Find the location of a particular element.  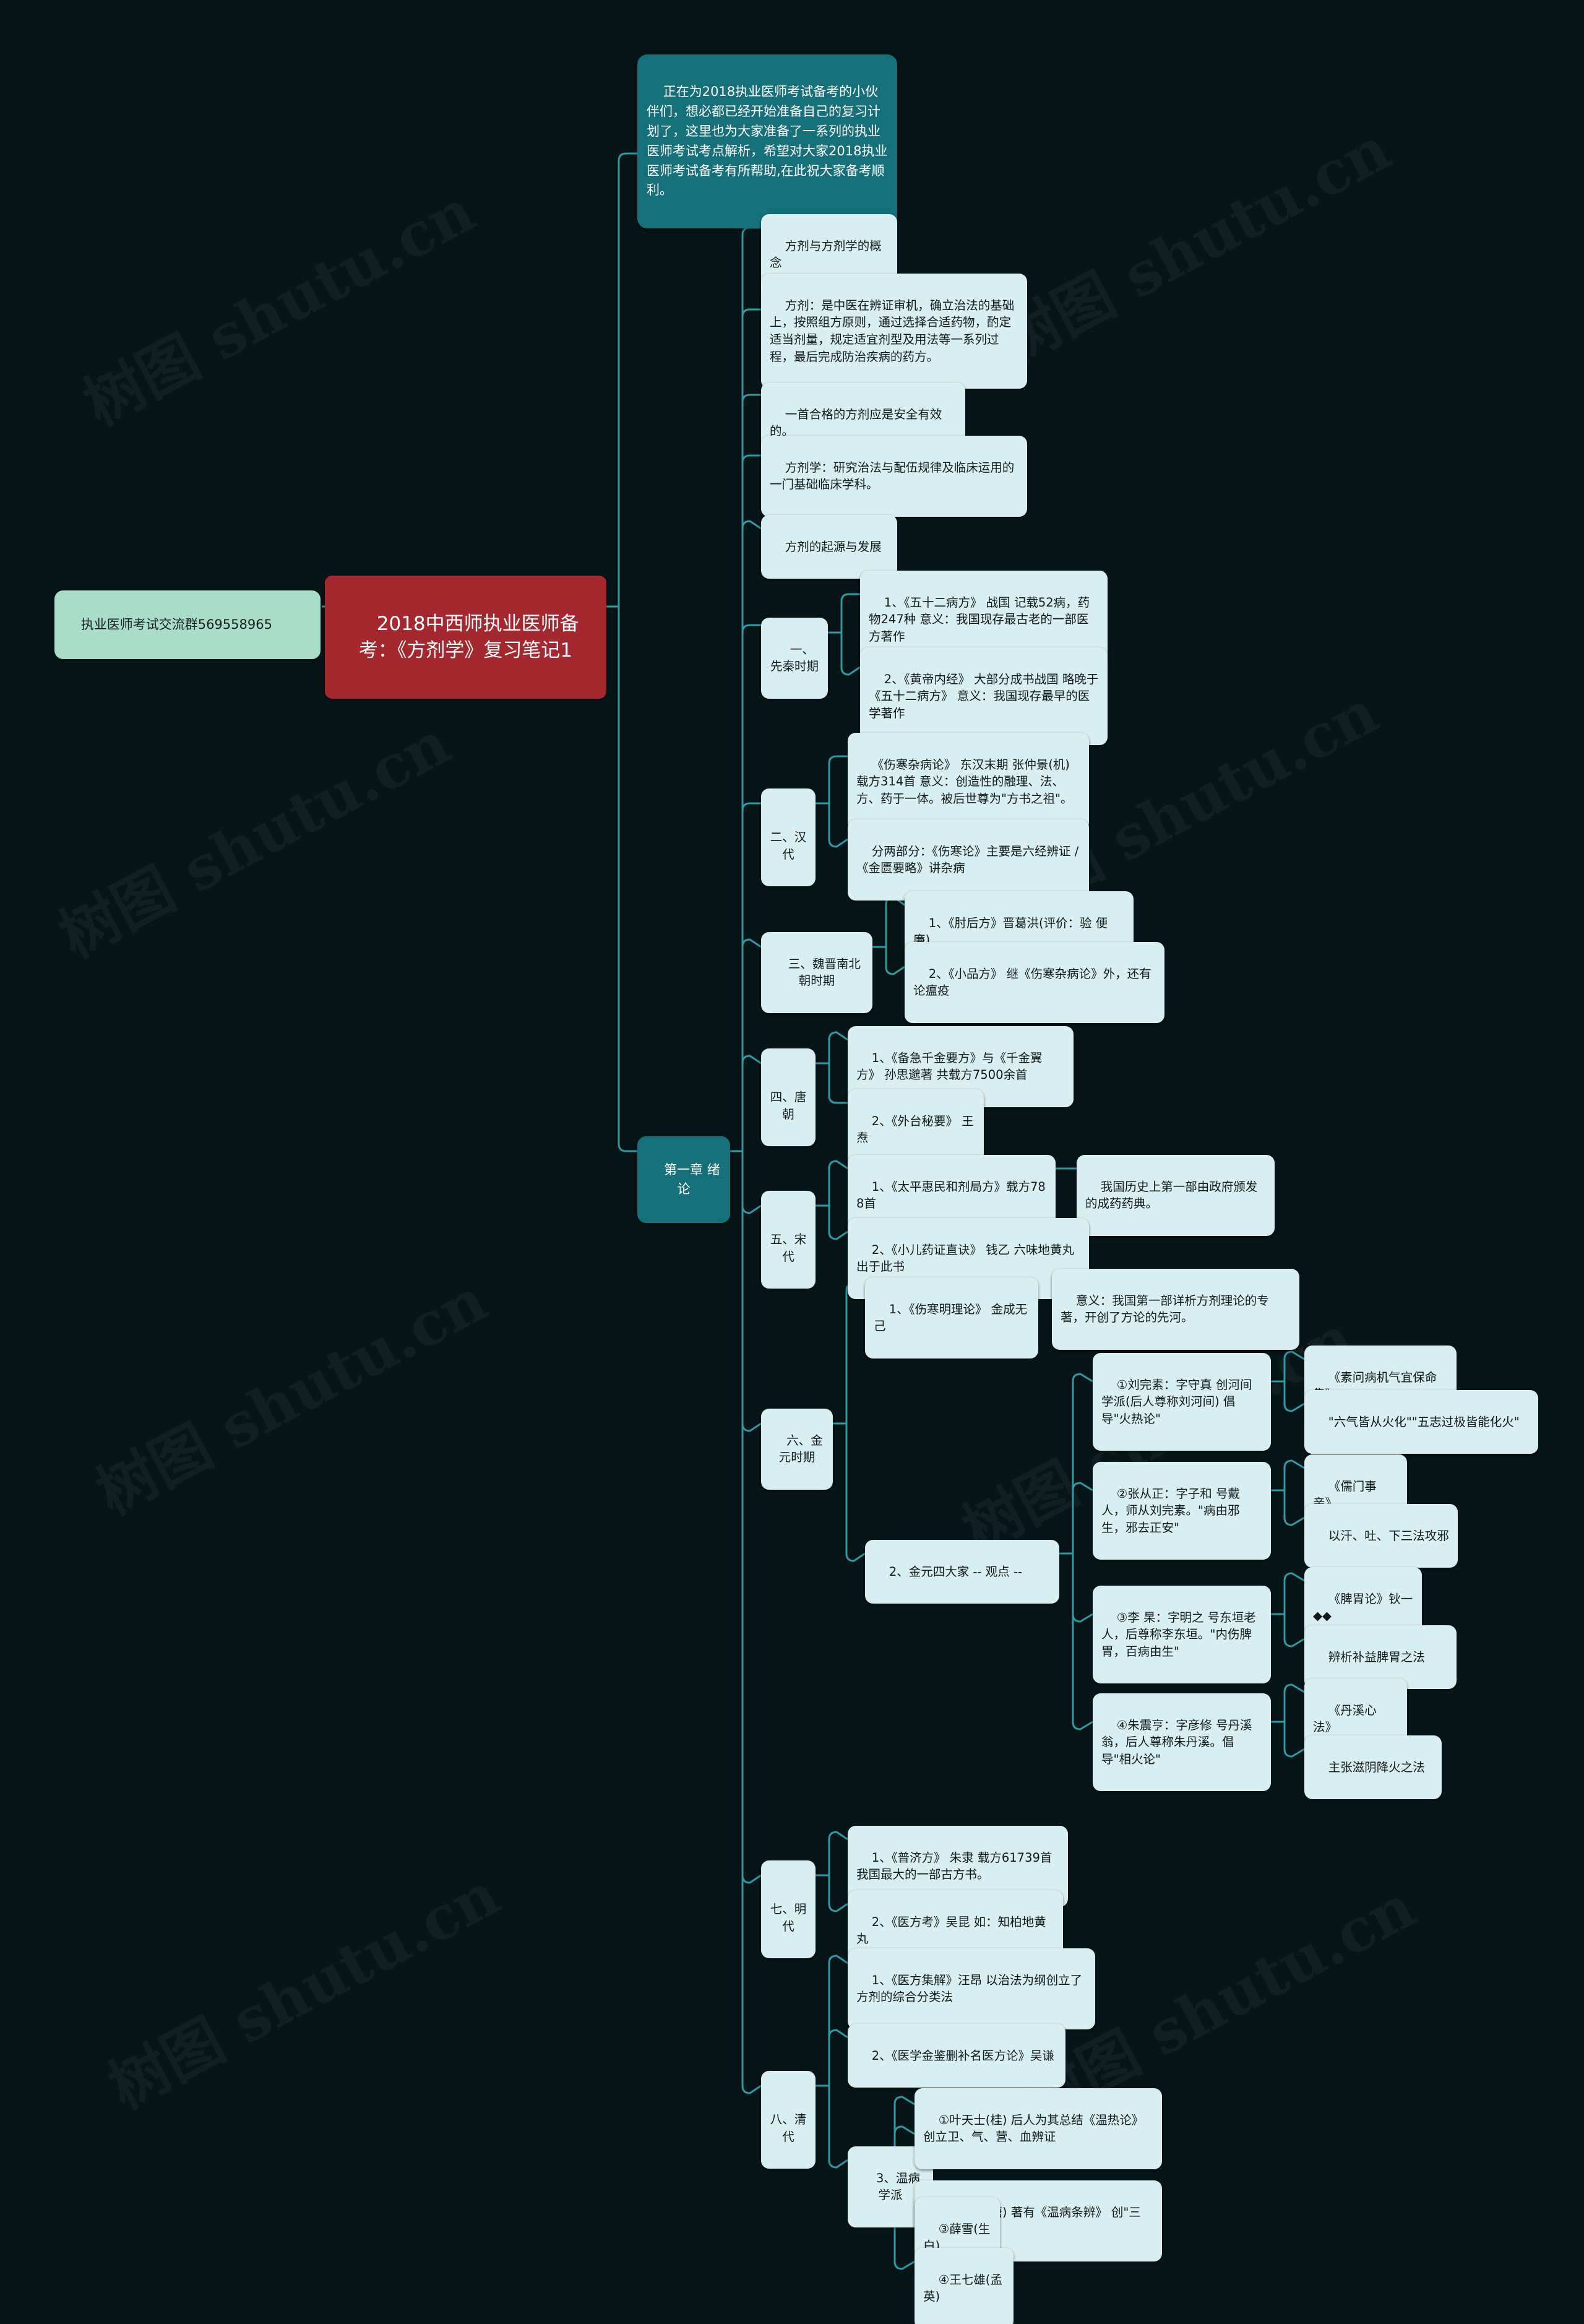

wenbing-item: ④王七雄(孟英) is located at coordinates (964, 2286).